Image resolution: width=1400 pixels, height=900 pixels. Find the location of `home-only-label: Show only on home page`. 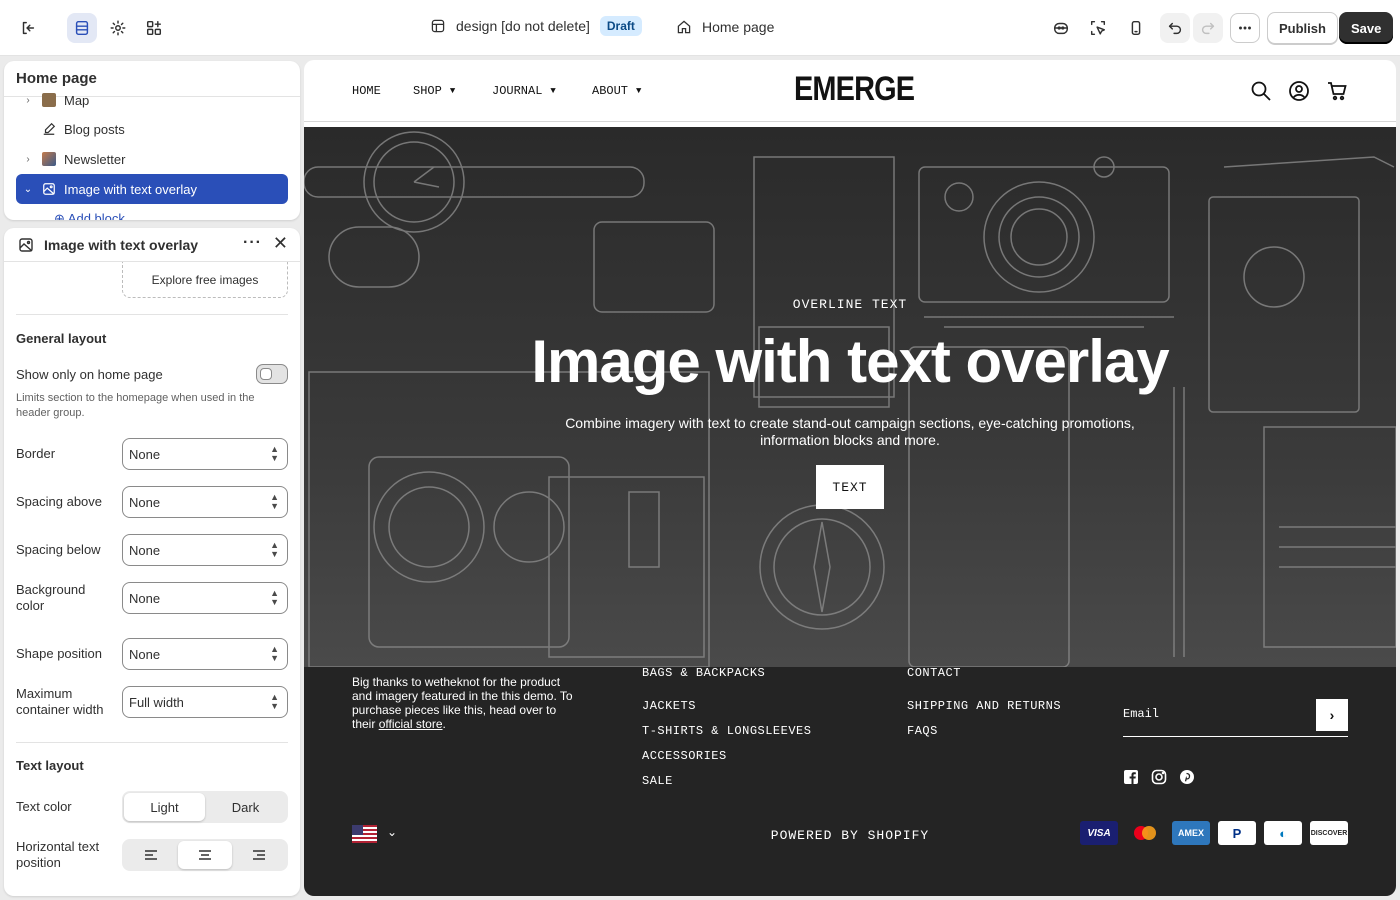

home-only-label: Show only on home page is located at coordinates (89, 374).